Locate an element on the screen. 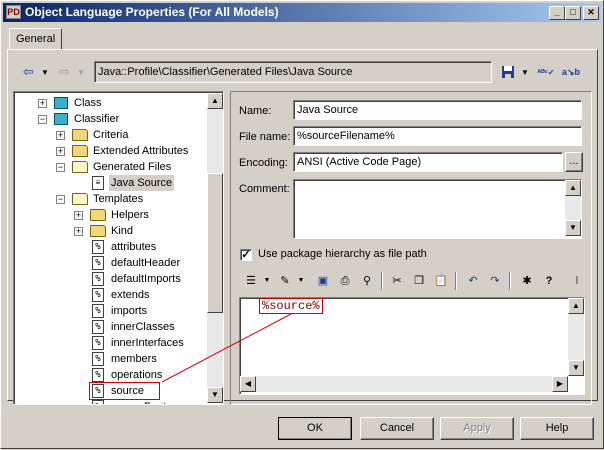  cancel-button: Cancel is located at coordinates (397, 428).